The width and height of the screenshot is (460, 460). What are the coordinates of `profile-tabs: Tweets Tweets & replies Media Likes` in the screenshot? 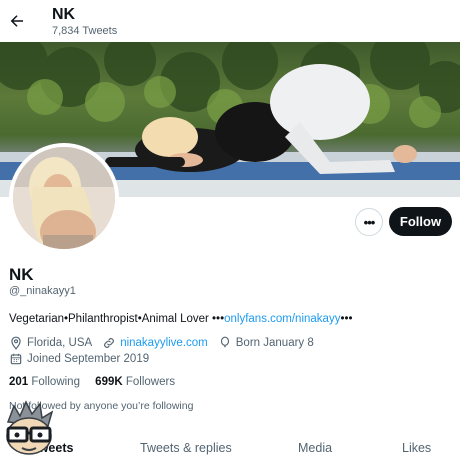 It's located at (230, 446).